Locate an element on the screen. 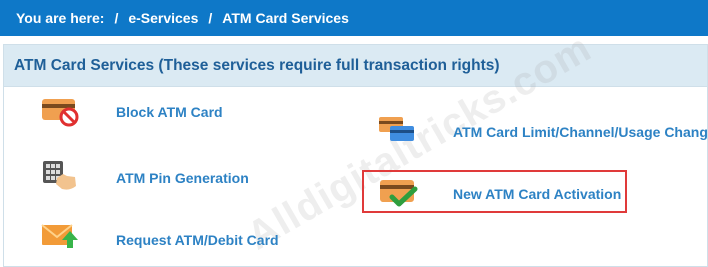 This screenshot has height=267, width=708. card-activation-check-icon is located at coordinates (399, 193).